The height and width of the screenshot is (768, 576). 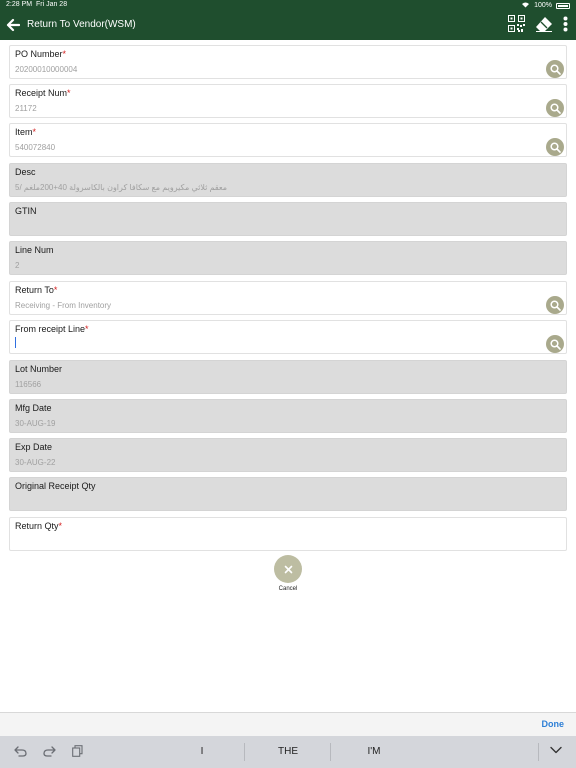 I want to click on receipt-num-value: 21172, so click(x=26, y=108).